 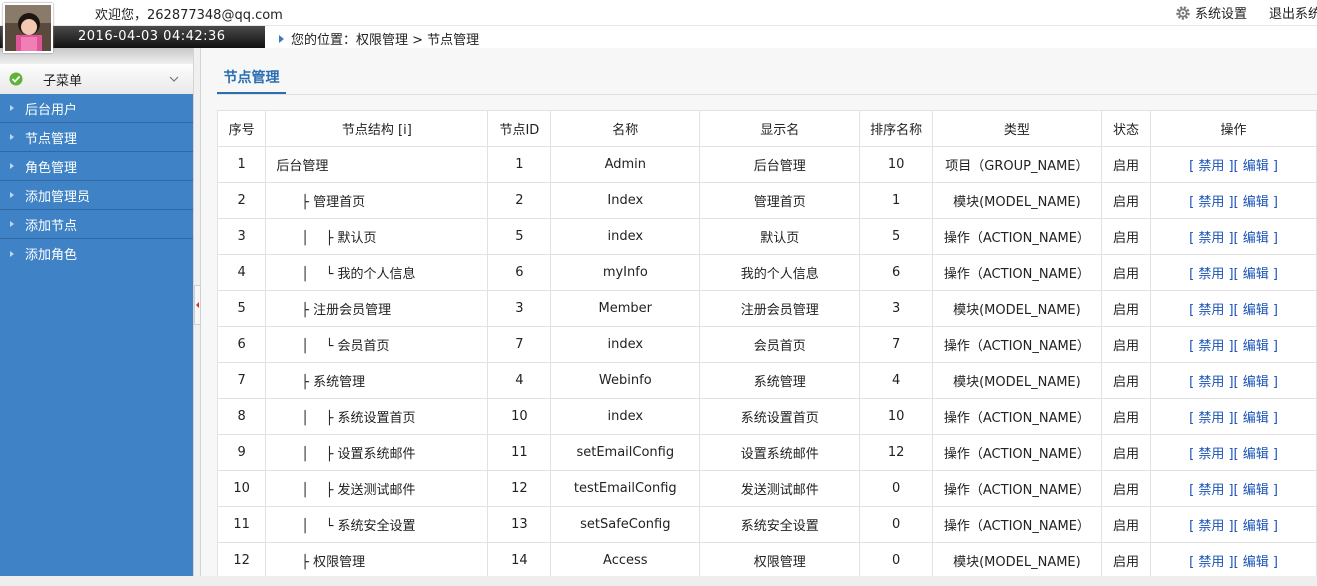 I want to click on cell-display-name: 发送测试邮件, so click(x=780, y=488).